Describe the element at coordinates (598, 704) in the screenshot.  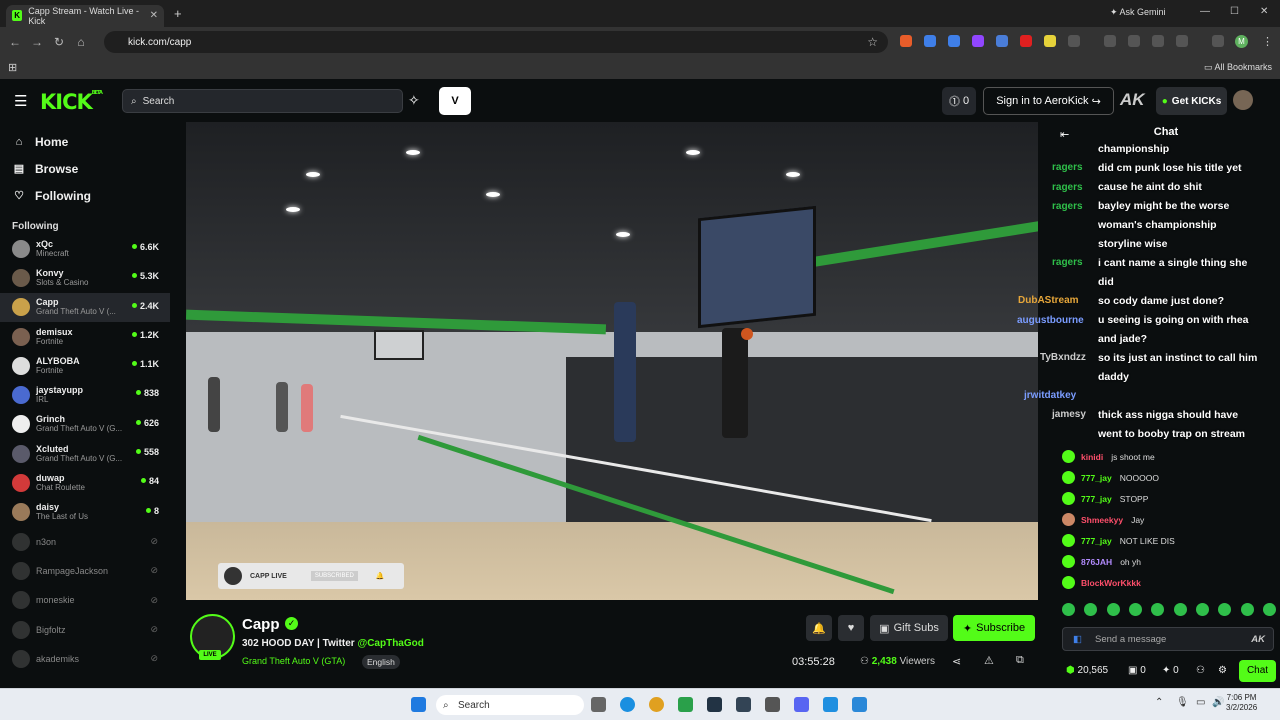
I see `task-view-icon` at that location.